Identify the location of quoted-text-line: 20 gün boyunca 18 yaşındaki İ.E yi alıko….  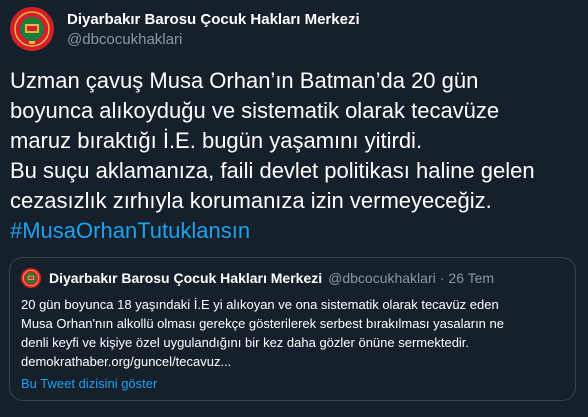
(260, 304).